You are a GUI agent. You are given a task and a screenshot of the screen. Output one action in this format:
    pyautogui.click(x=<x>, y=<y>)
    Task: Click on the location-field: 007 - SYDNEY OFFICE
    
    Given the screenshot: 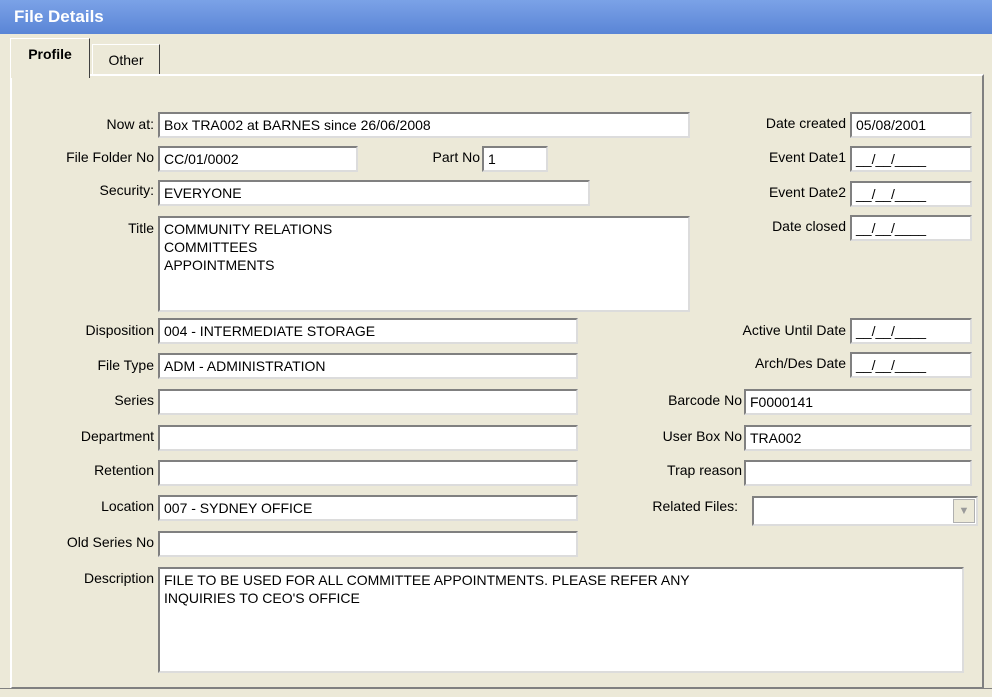 What is the action you would take?
    pyautogui.click(x=368, y=508)
    